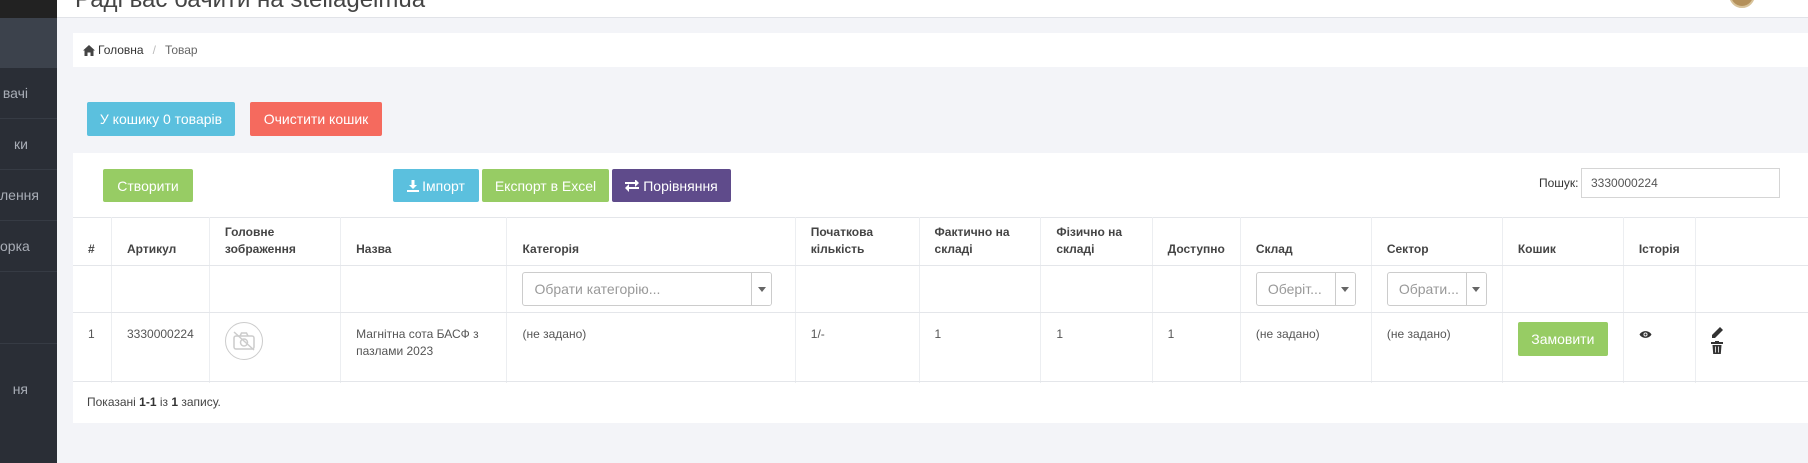  Describe the element at coordinates (857, 241) in the screenshot. I see `column-header: Початкова кількість` at that location.